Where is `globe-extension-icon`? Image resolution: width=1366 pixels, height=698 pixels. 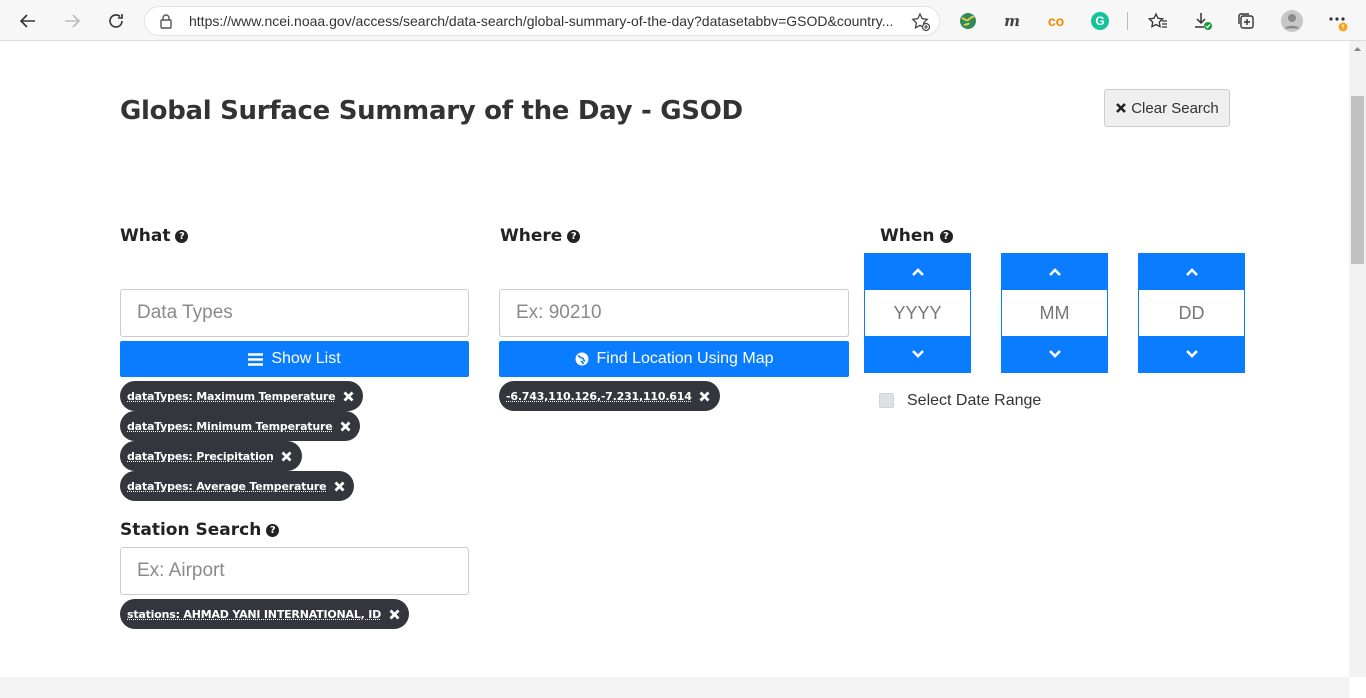
globe-extension-icon is located at coordinates (968, 21).